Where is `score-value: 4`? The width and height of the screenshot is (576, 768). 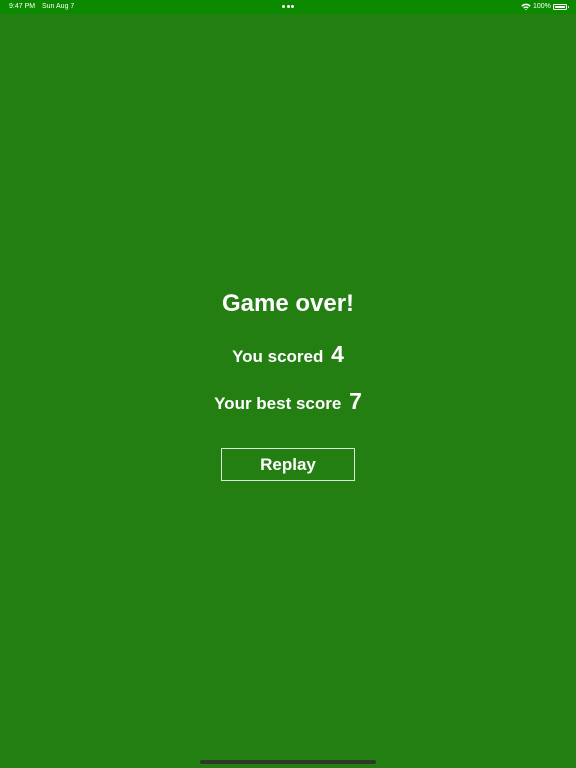
score-value: 4 is located at coordinates (337, 354).